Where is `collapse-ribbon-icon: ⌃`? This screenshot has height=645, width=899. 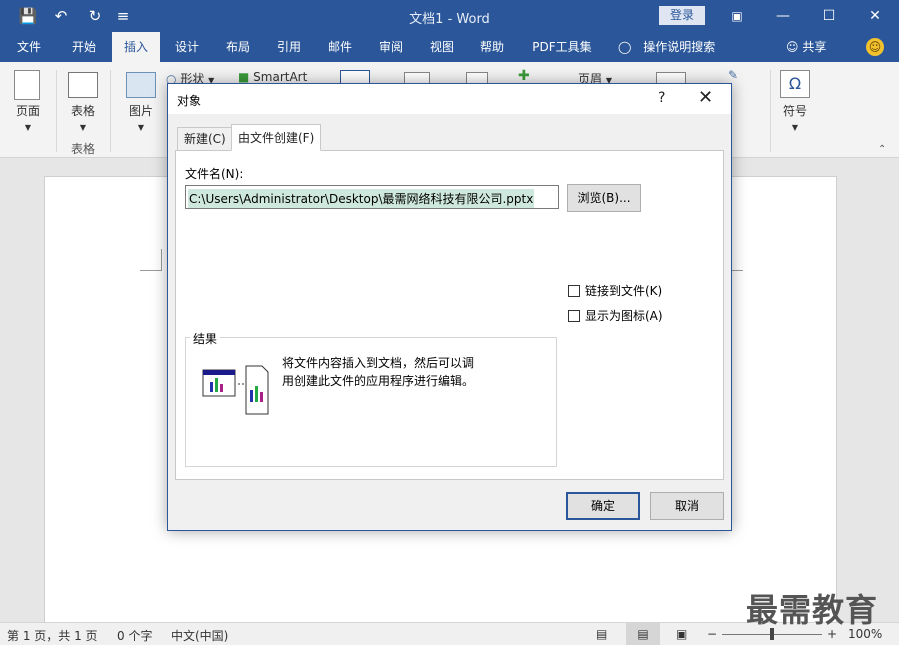
collapse-ribbon-icon: ⌃ is located at coordinates (882, 149).